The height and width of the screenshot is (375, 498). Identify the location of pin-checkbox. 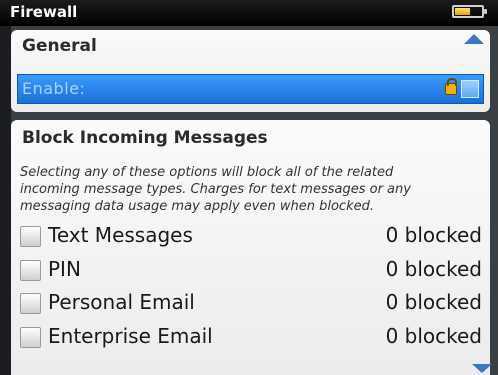
(30, 270).